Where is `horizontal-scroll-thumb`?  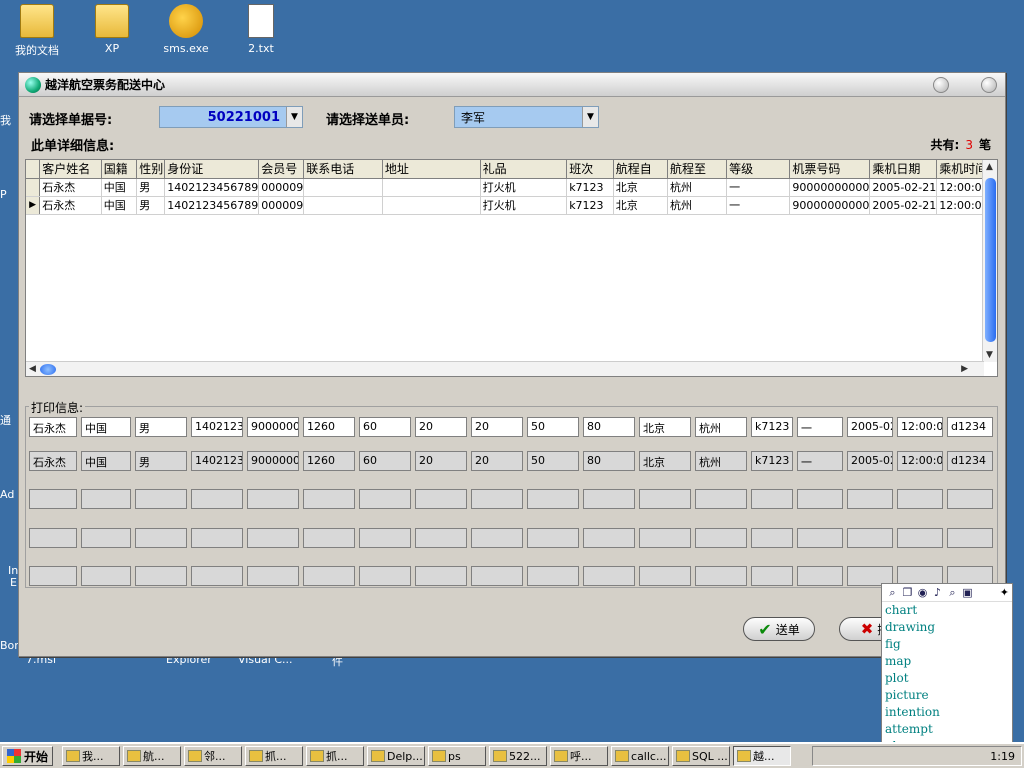 horizontal-scroll-thumb is located at coordinates (48, 369).